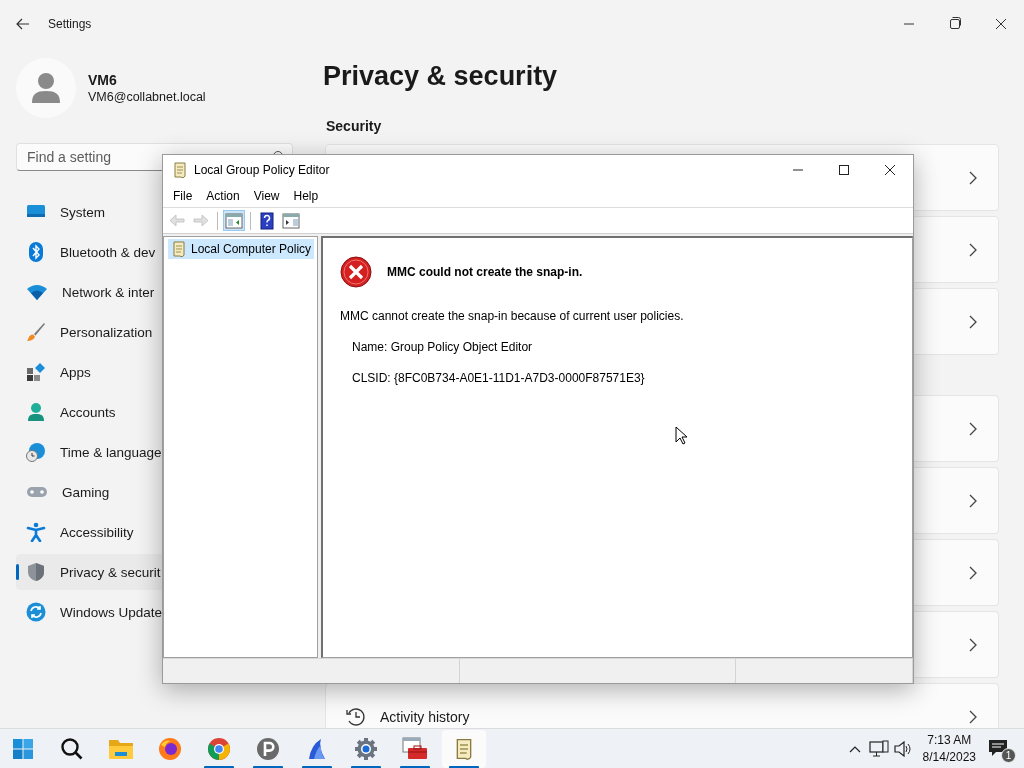 Image resolution: width=1024 pixels, height=768 pixels. I want to click on section-heading: Security, so click(354, 126).